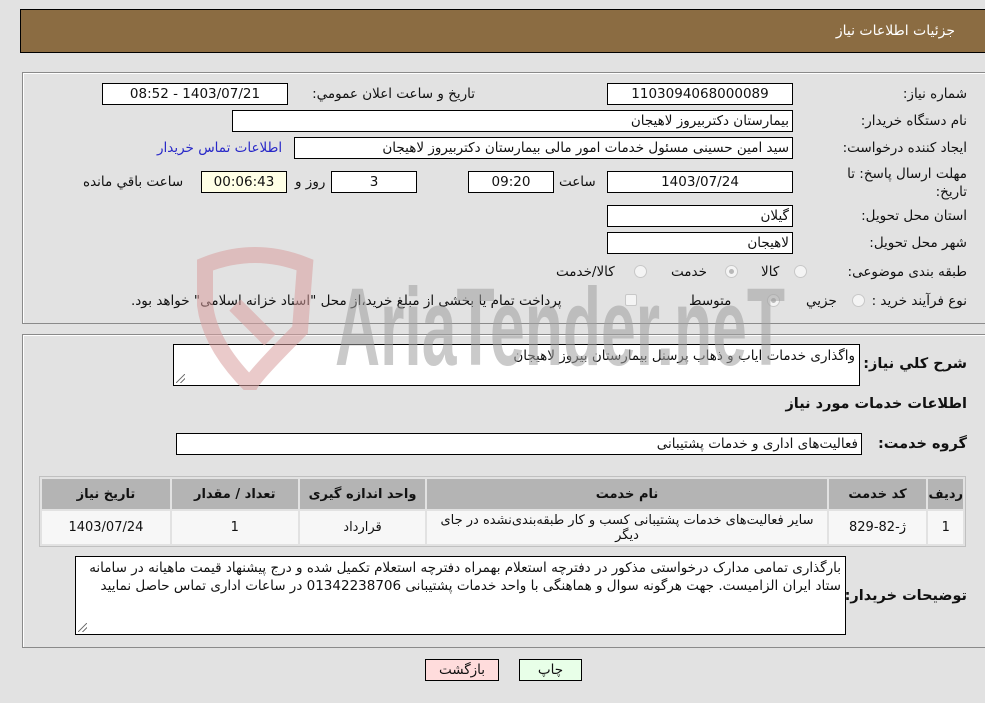  I want to click on col-header-service-name: نام خدمت, so click(627, 494).